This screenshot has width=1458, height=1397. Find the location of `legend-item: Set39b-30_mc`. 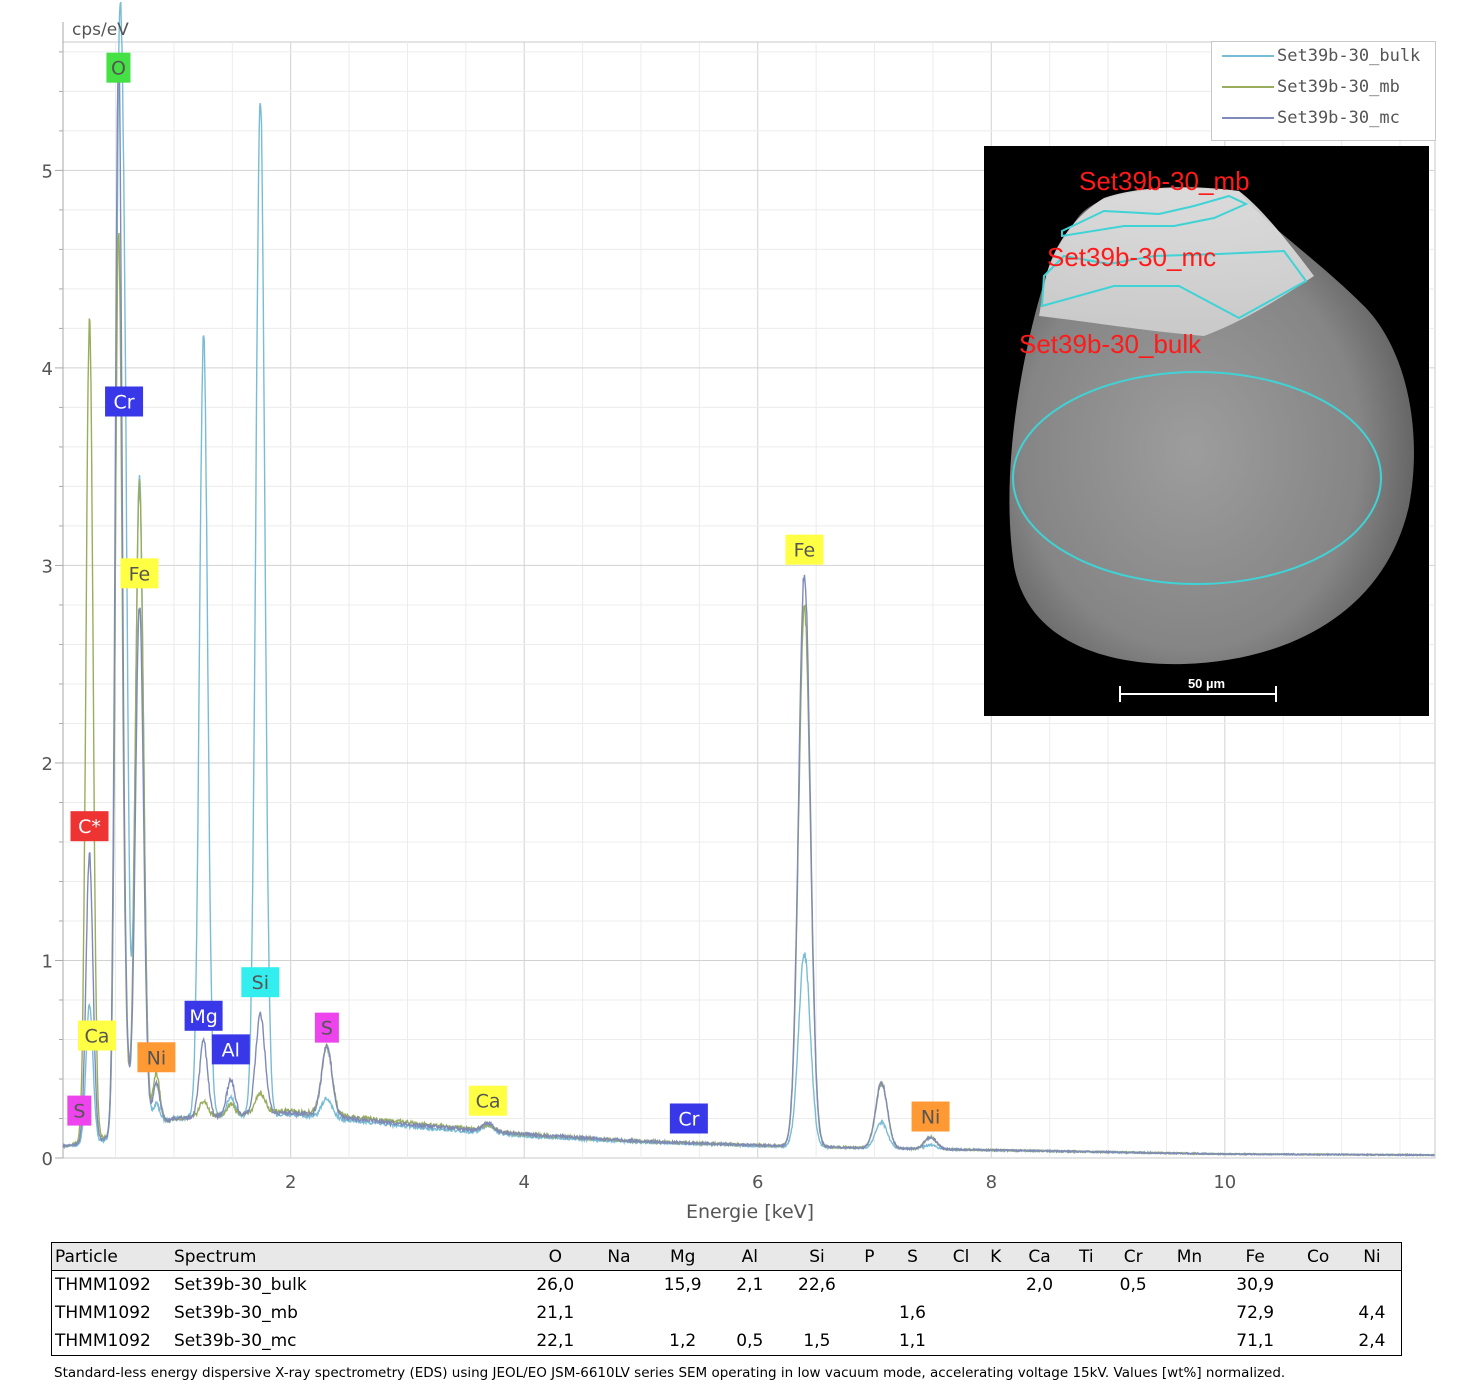

legend-item: Set39b-30_mc is located at coordinates (1311, 118).